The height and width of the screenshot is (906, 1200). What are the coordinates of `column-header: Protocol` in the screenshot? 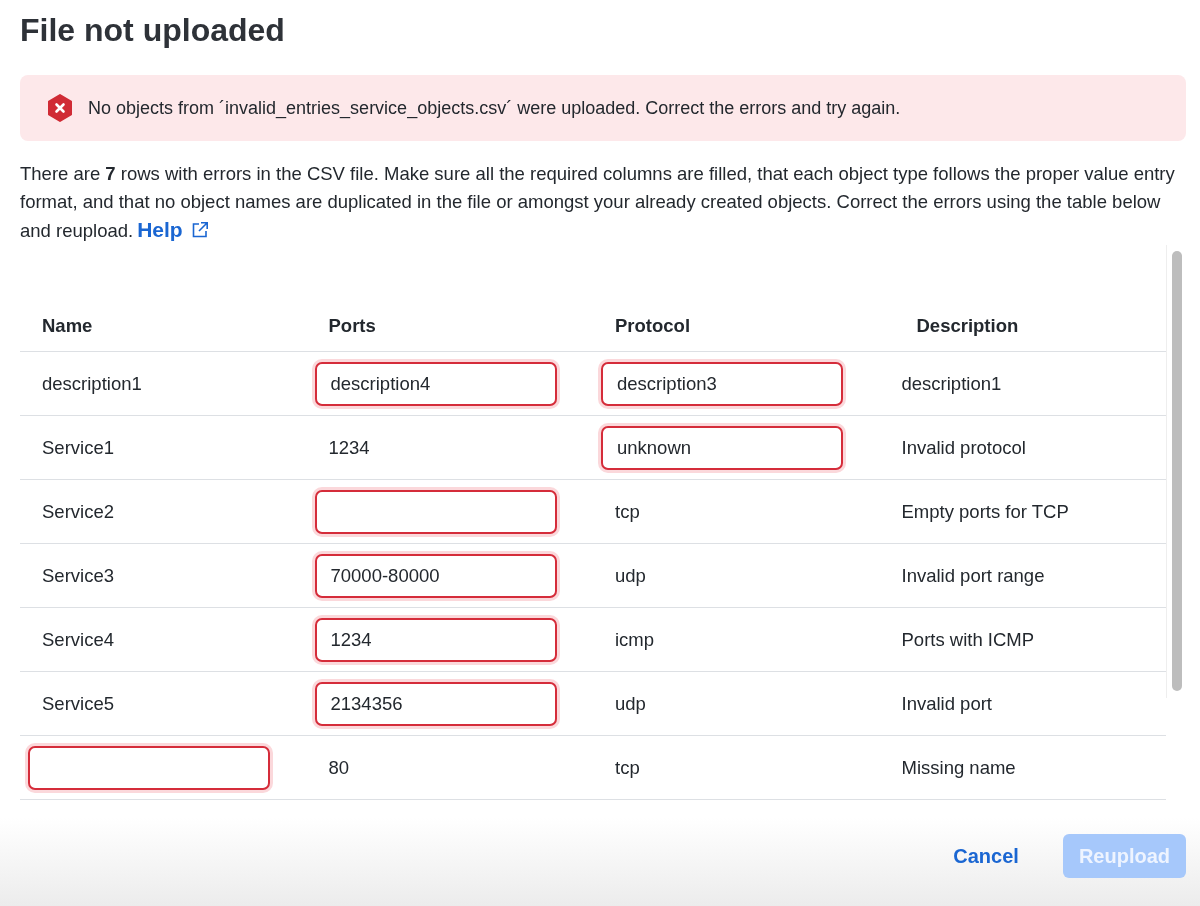 It's located at (736, 326).